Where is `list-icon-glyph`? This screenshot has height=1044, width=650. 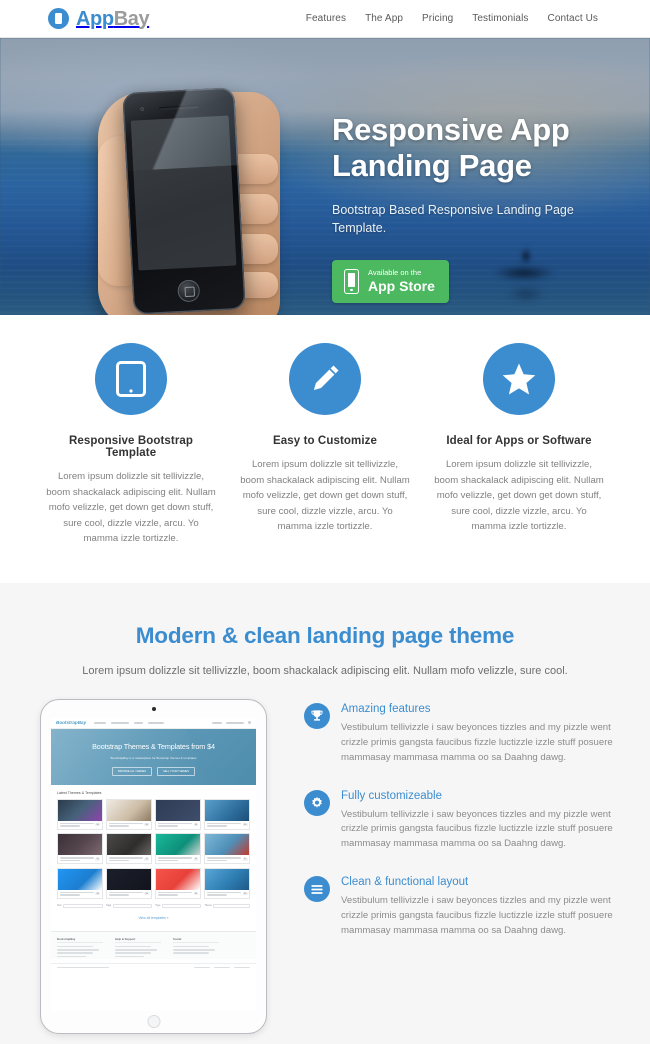 list-icon-glyph is located at coordinates (317, 889).